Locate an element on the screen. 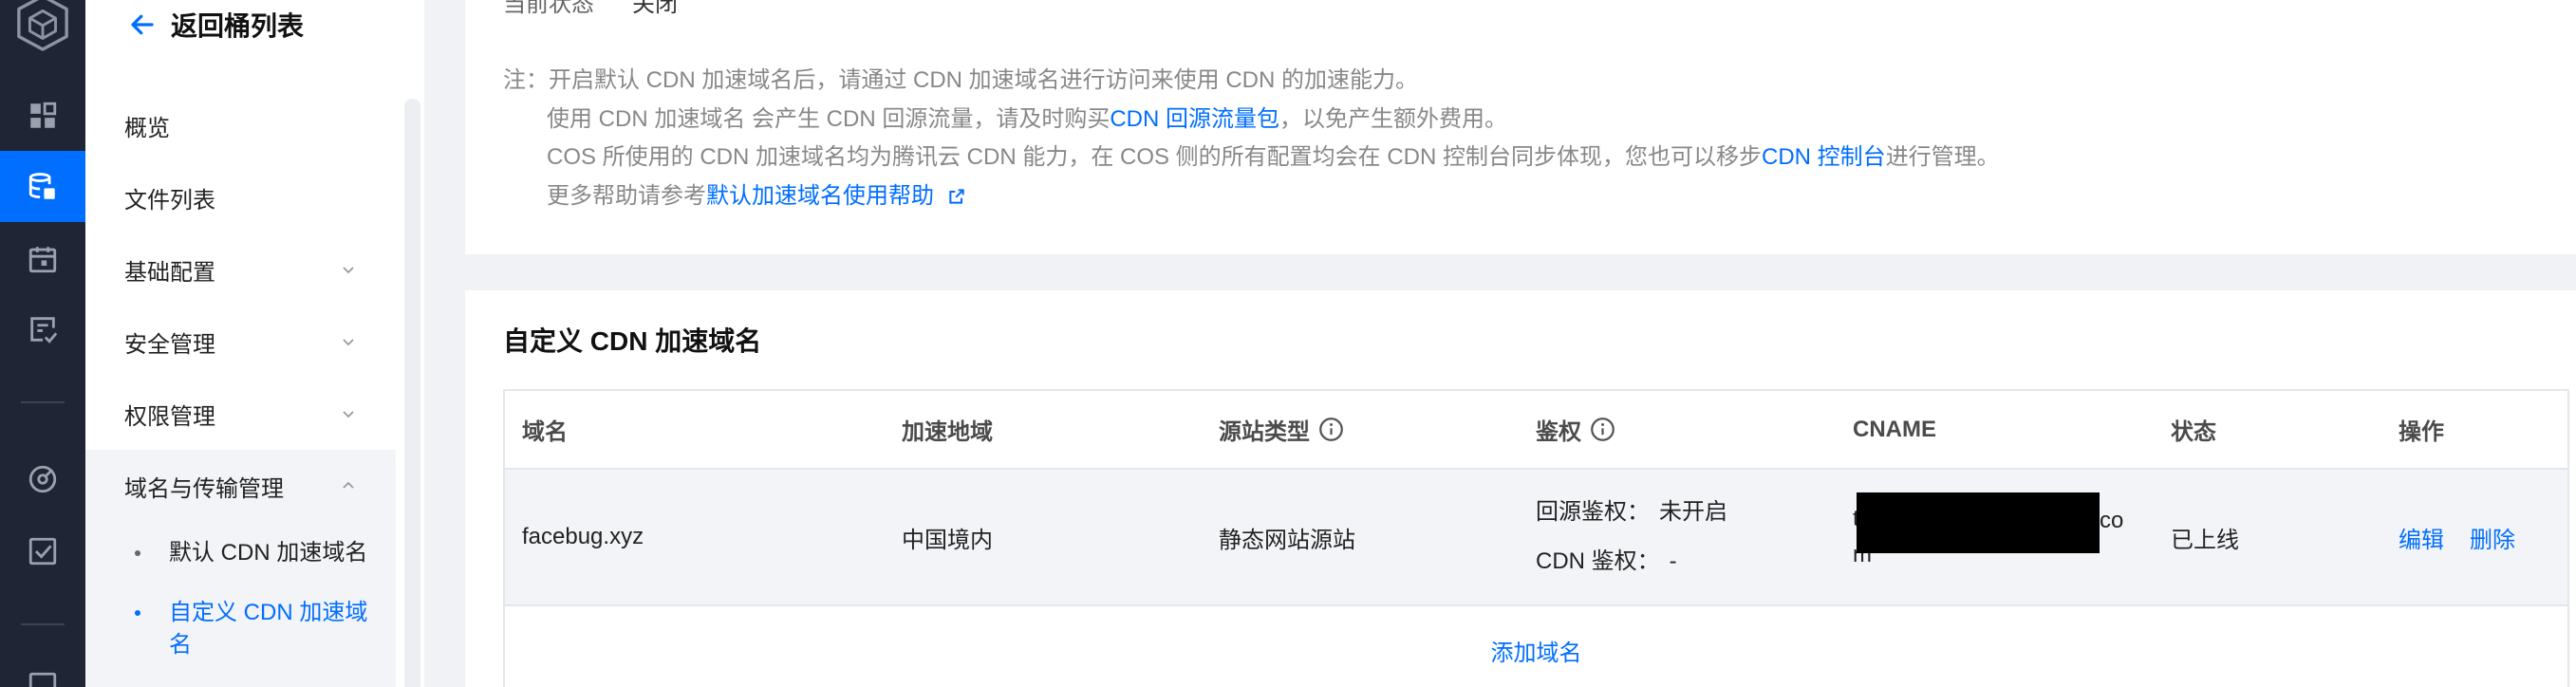 This screenshot has width=2576, height=687. sidebar-item-label: 文件列表 is located at coordinates (169, 200).